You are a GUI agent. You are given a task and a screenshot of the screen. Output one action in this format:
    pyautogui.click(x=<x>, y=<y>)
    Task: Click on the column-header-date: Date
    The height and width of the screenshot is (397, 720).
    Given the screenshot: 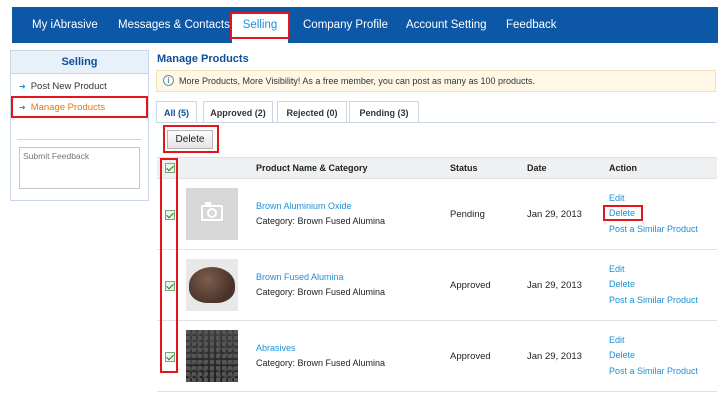 What is the action you would take?
    pyautogui.click(x=537, y=168)
    